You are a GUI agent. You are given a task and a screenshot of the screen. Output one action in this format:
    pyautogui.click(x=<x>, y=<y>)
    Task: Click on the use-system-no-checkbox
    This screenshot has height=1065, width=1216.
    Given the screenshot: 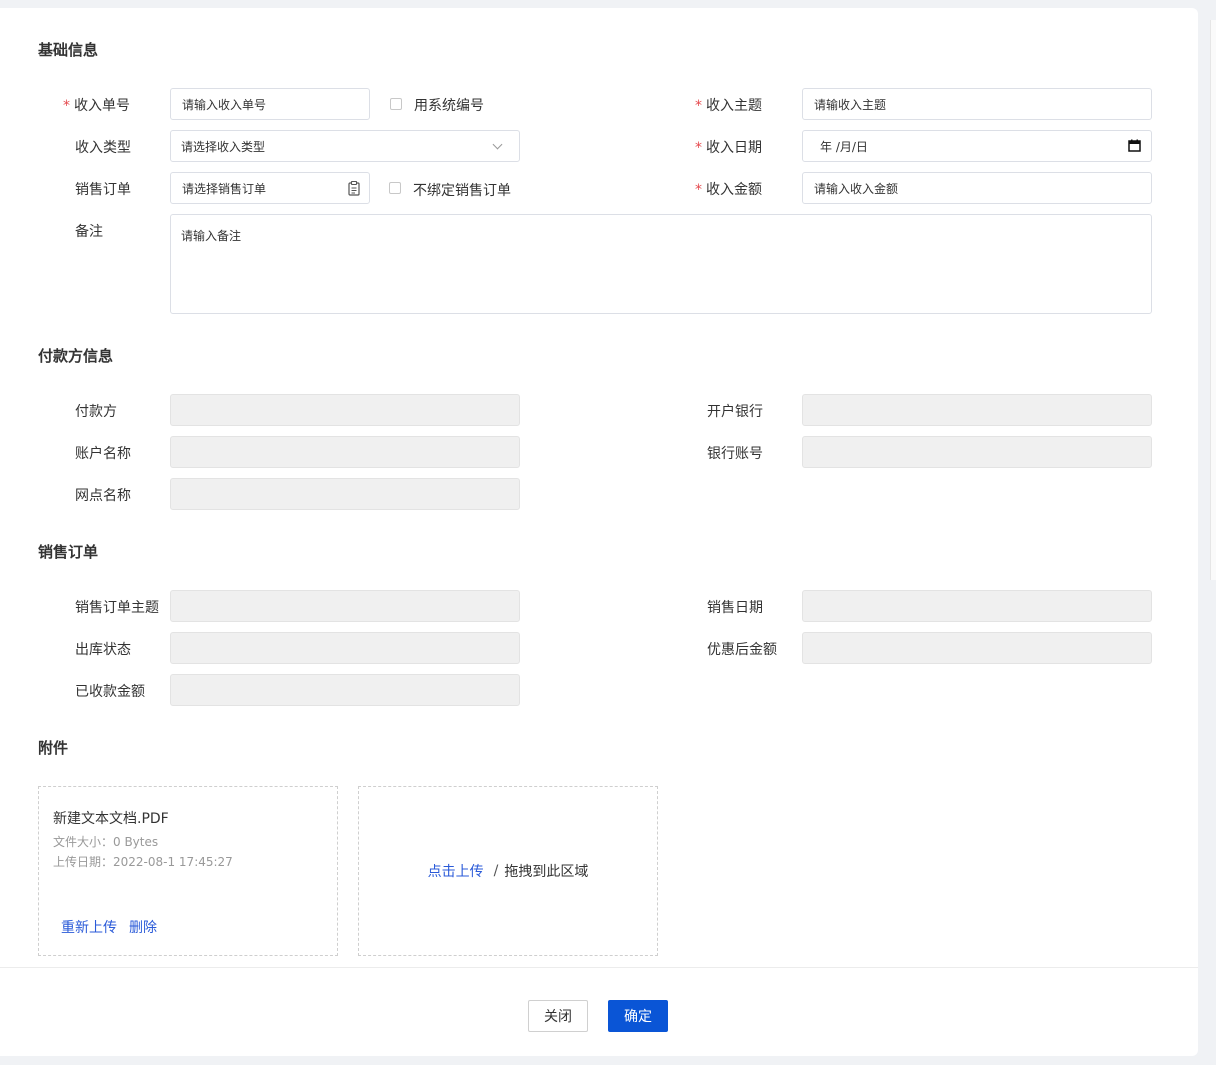 What is the action you would take?
    pyautogui.click(x=396, y=104)
    